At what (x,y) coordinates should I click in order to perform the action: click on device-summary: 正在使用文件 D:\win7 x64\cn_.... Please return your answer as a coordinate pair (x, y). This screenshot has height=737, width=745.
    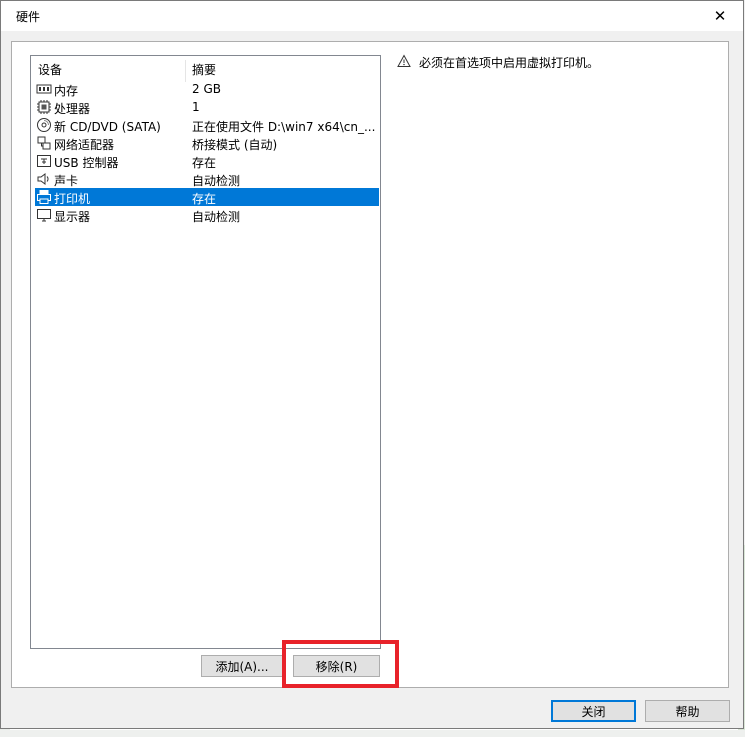
    Looking at the image, I should click on (284, 127).